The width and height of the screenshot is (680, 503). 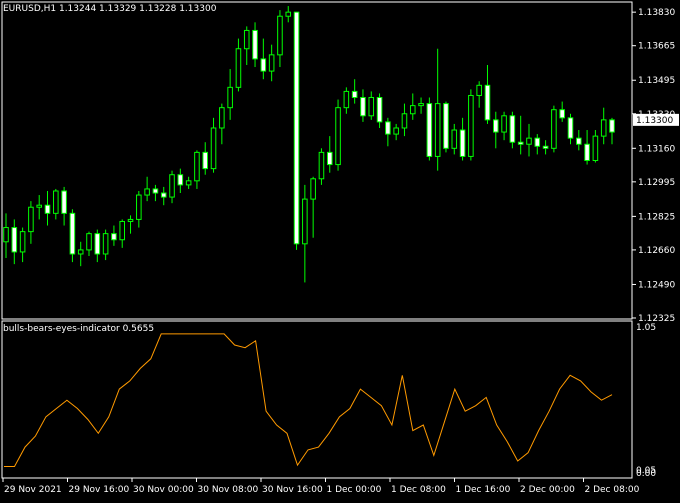 What do you see at coordinates (656, 81) in the screenshot?
I see `price-tick-label: 1.13495` at bounding box center [656, 81].